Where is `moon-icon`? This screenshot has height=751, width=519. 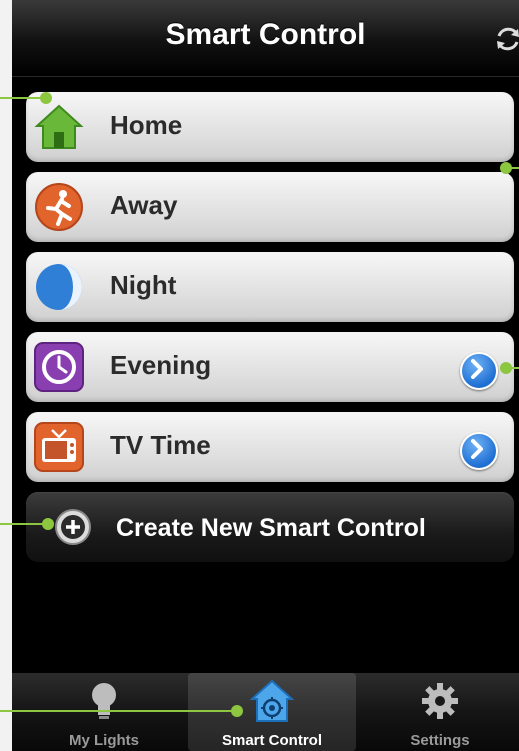
moon-icon is located at coordinates (59, 287).